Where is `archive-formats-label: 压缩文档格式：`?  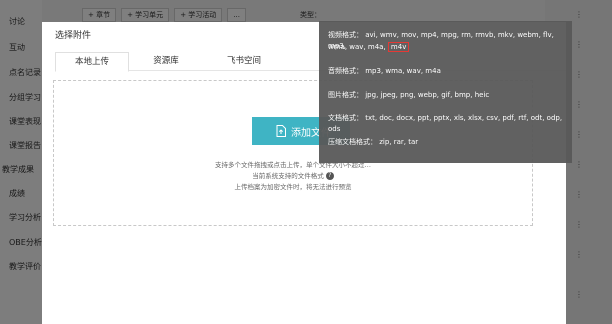 archive-formats-label: 压缩文档格式： is located at coordinates (352, 142).